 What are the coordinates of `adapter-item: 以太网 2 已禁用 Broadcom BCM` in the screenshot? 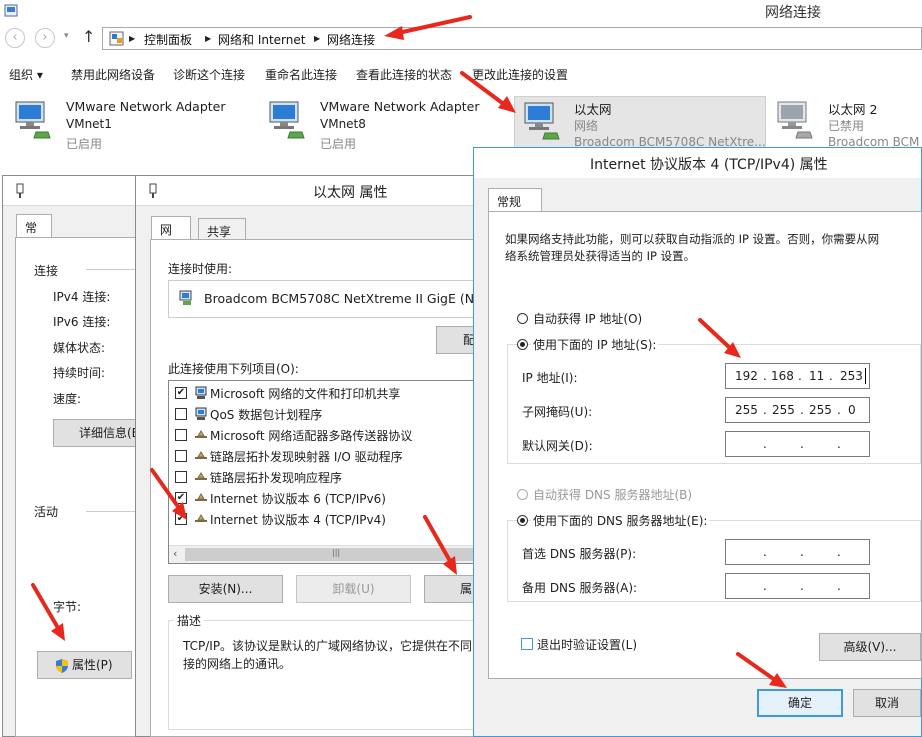 It's located at (847, 123).